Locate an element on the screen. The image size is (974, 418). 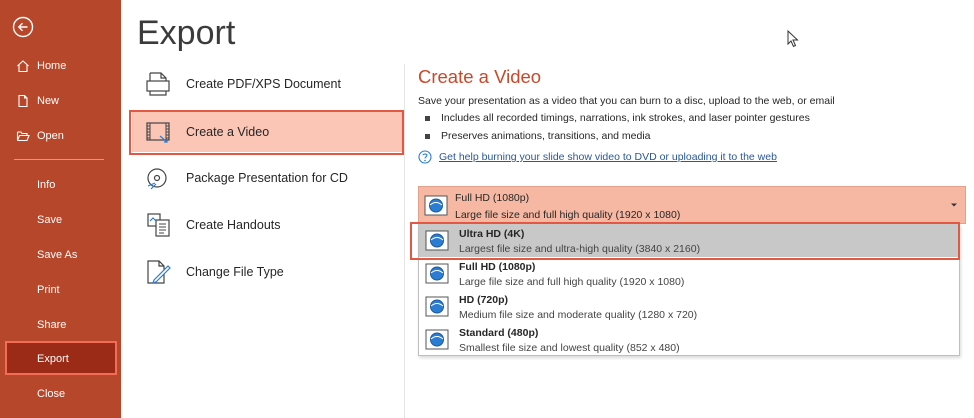
nav-save-as: Save As is located at coordinates (60, 255).